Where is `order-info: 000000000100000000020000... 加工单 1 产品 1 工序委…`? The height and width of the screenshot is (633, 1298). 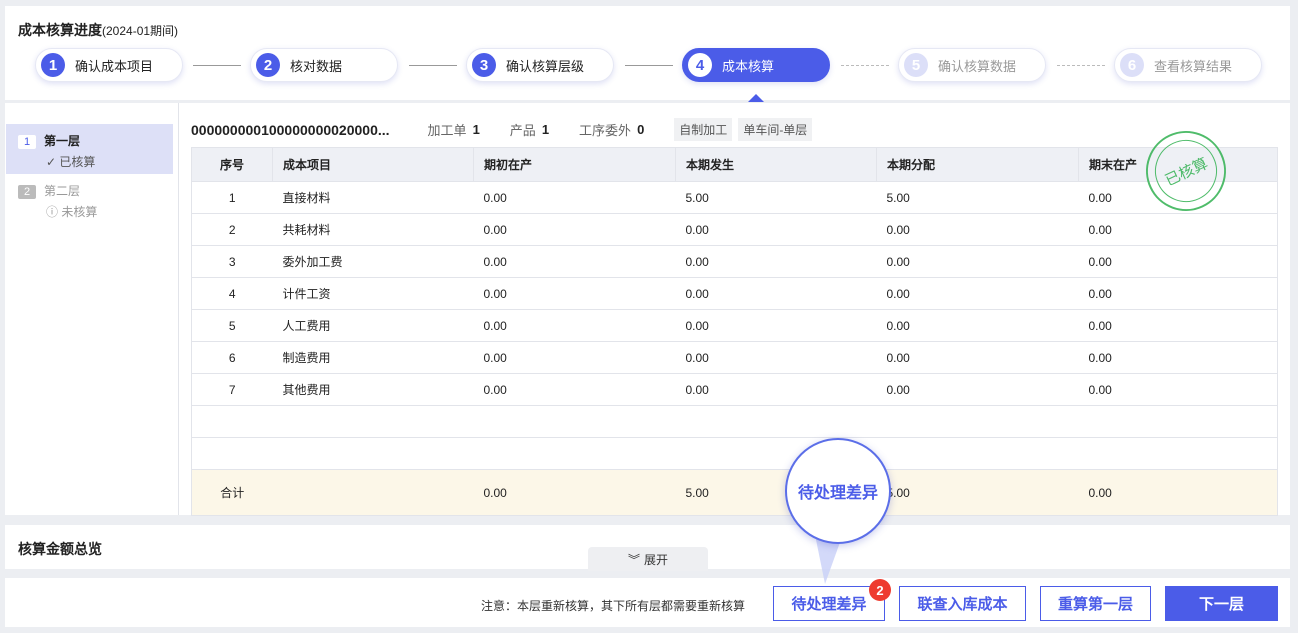 order-info: 000000000100000000020000... 加工单 1 产品 1 工序委… is located at coordinates (502, 129).